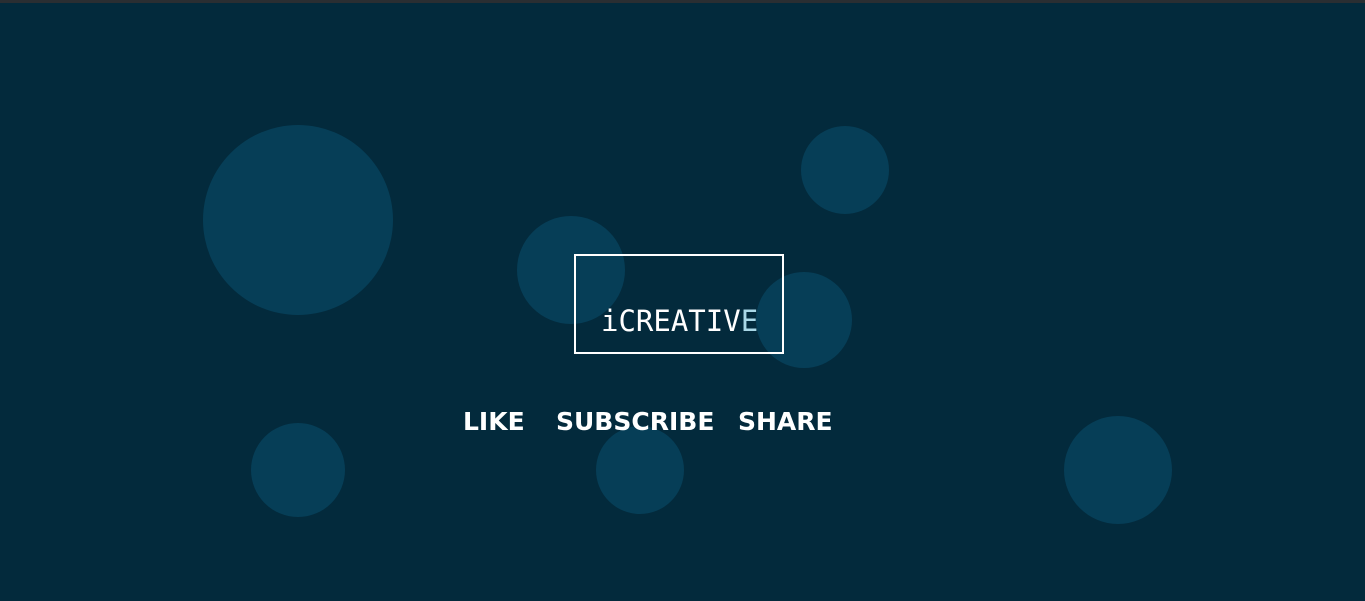  What do you see at coordinates (682, 1) in the screenshot?
I see `window-top-border` at bounding box center [682, 1].